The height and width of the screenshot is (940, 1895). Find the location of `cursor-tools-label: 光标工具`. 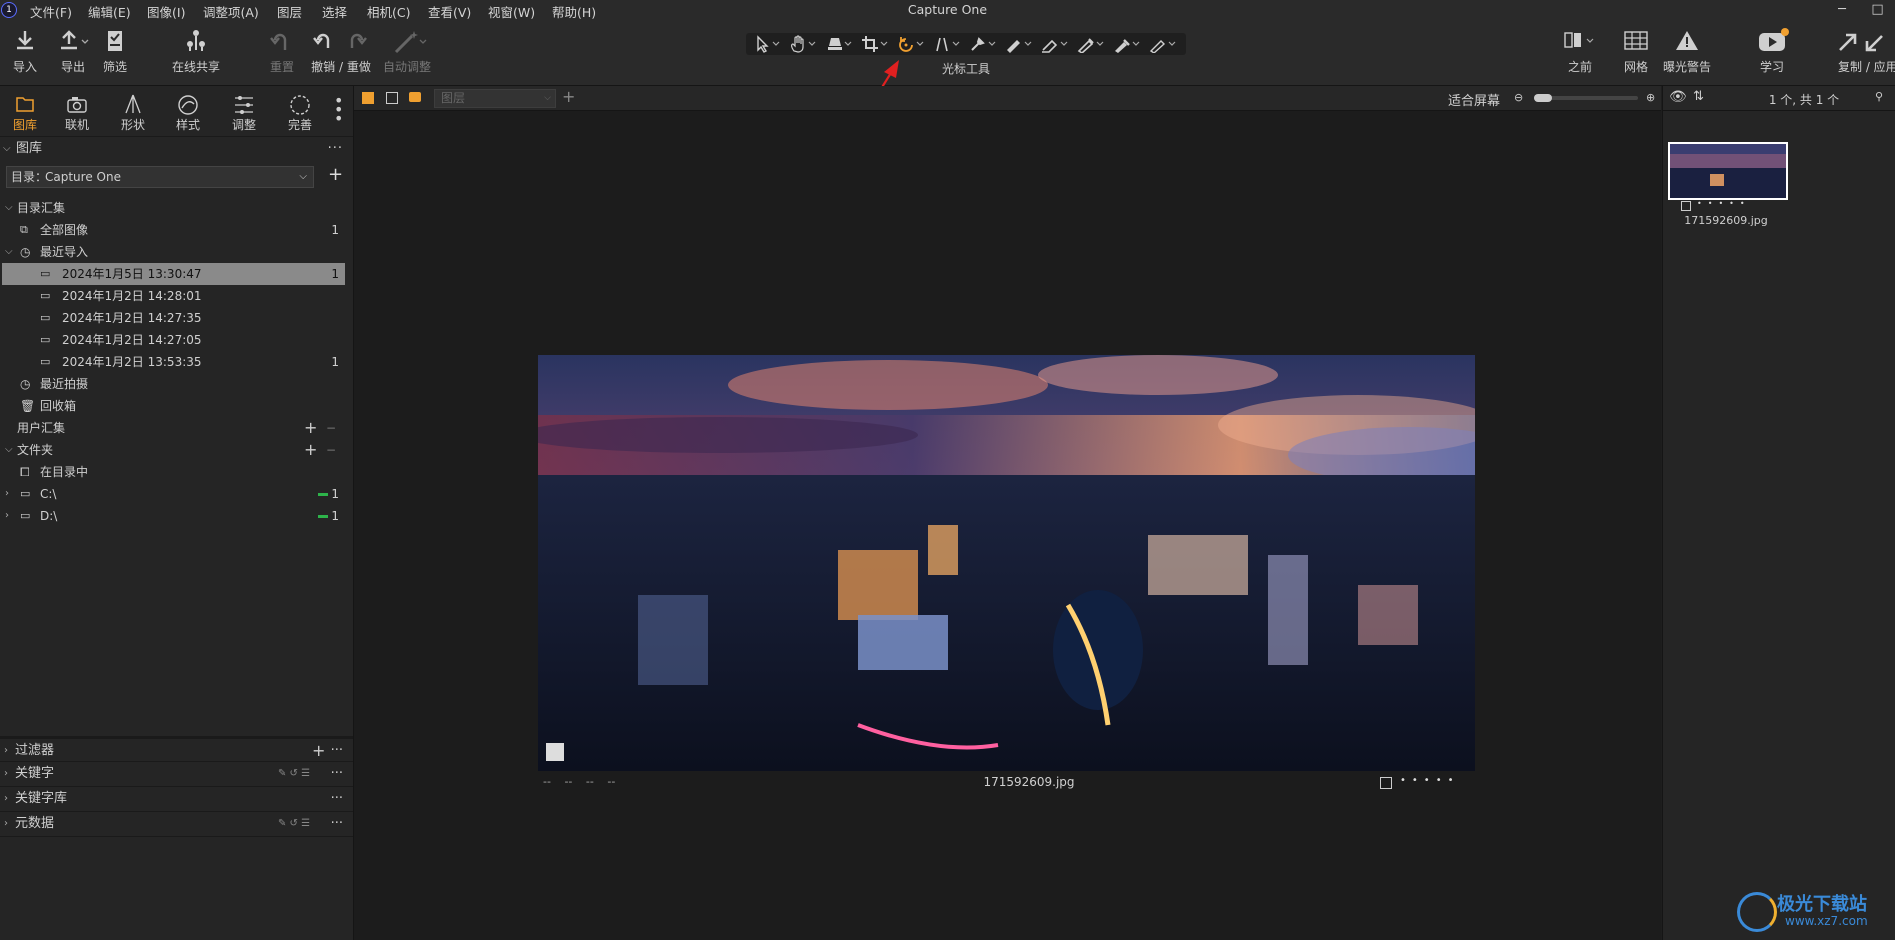

cursor-tools-label: 光标工具 is located at coordinates (965, 69).